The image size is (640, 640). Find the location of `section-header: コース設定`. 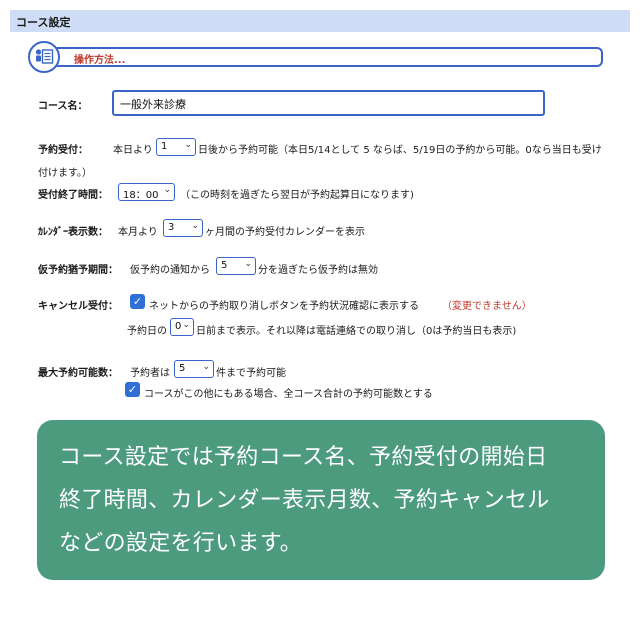

section-header: コース設定 is located at coordinates (320, 21).